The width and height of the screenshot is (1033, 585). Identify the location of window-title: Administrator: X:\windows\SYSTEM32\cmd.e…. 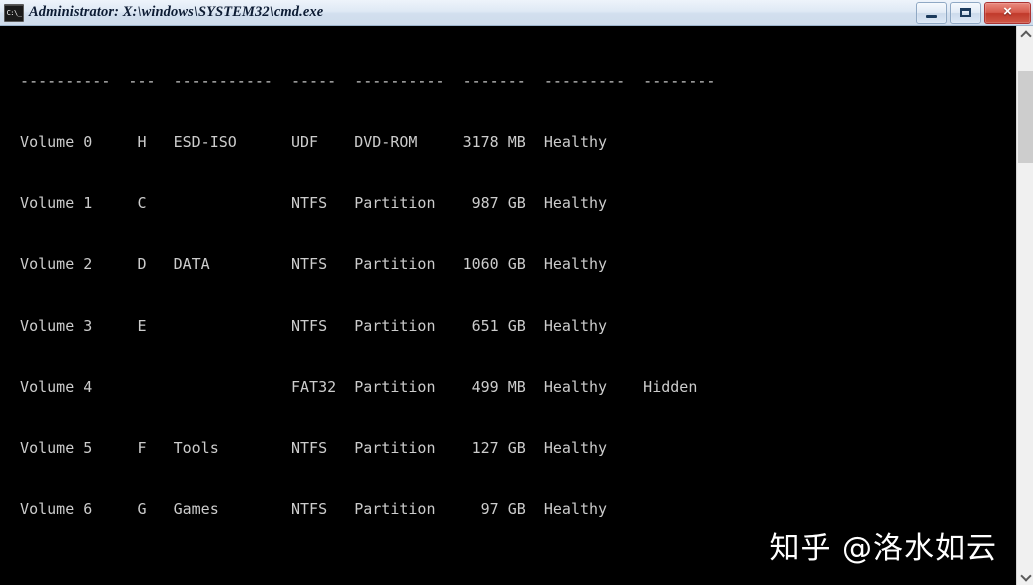
(176, 12).